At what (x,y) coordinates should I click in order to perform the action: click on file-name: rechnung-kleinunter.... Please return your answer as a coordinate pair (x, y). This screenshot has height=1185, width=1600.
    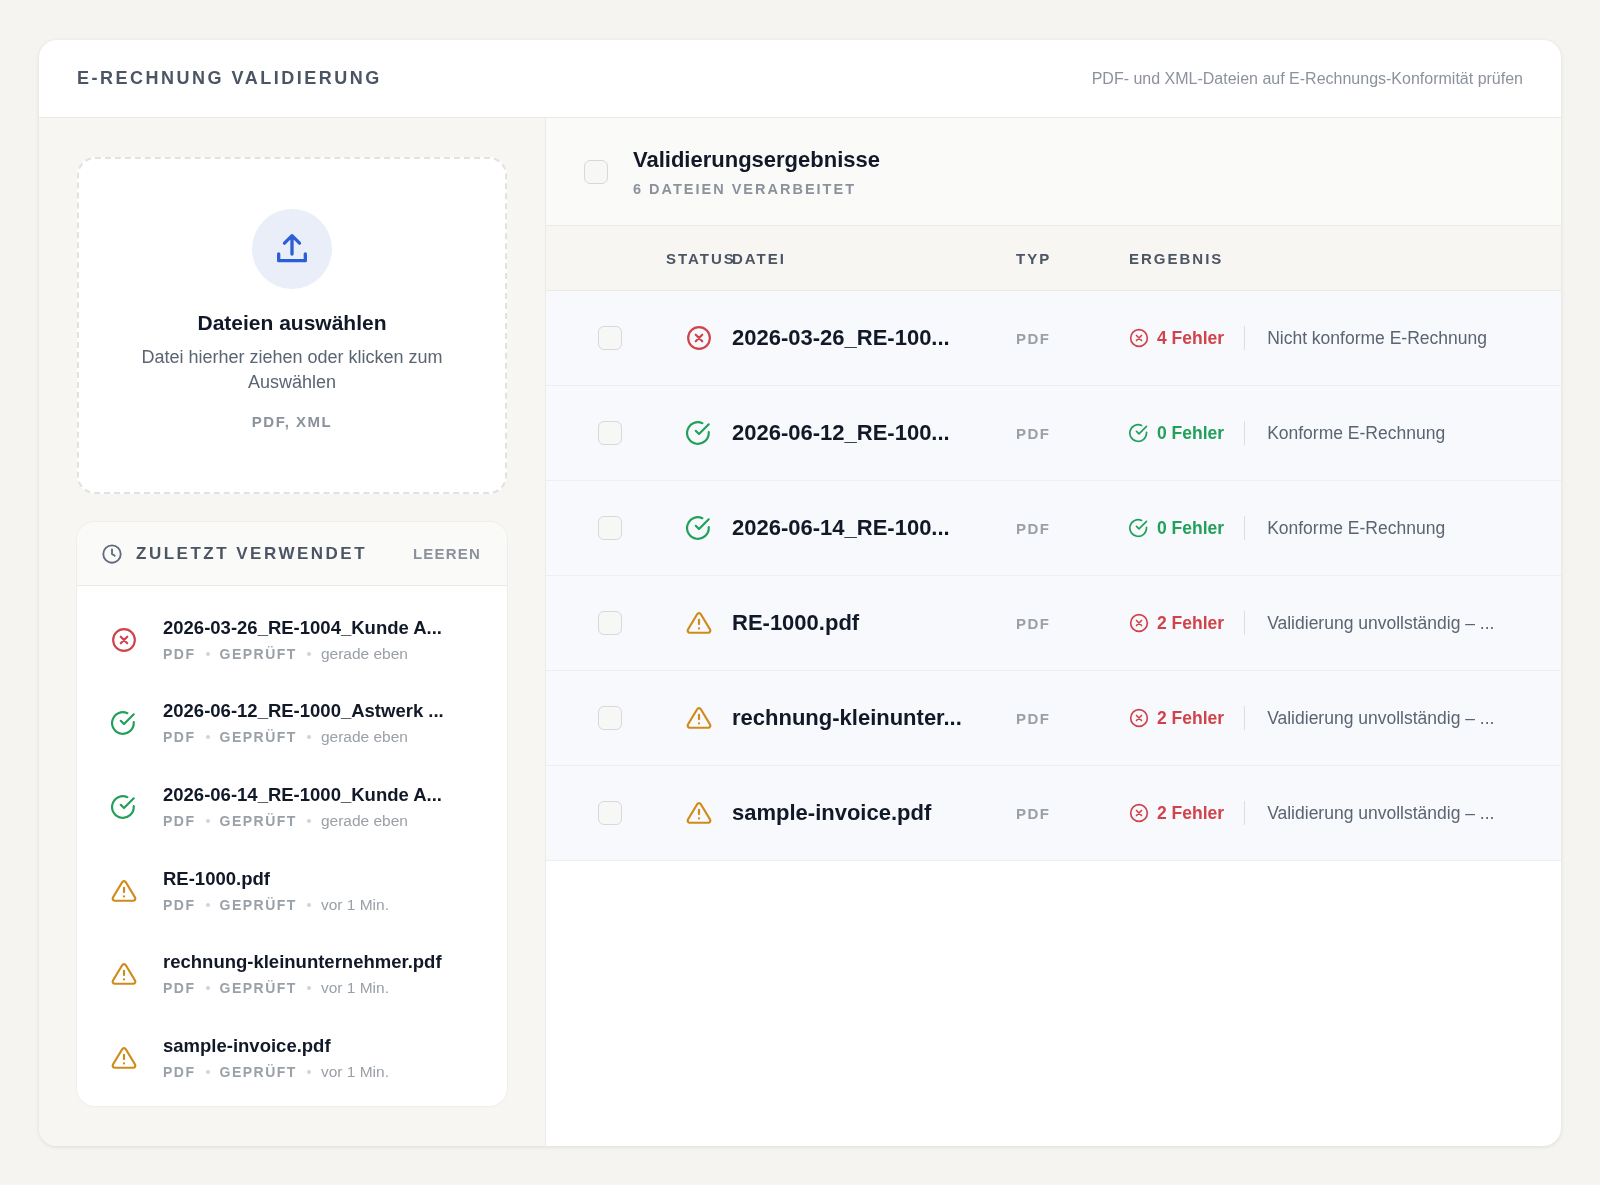
    Looking at the image, I should click on (847, 718).